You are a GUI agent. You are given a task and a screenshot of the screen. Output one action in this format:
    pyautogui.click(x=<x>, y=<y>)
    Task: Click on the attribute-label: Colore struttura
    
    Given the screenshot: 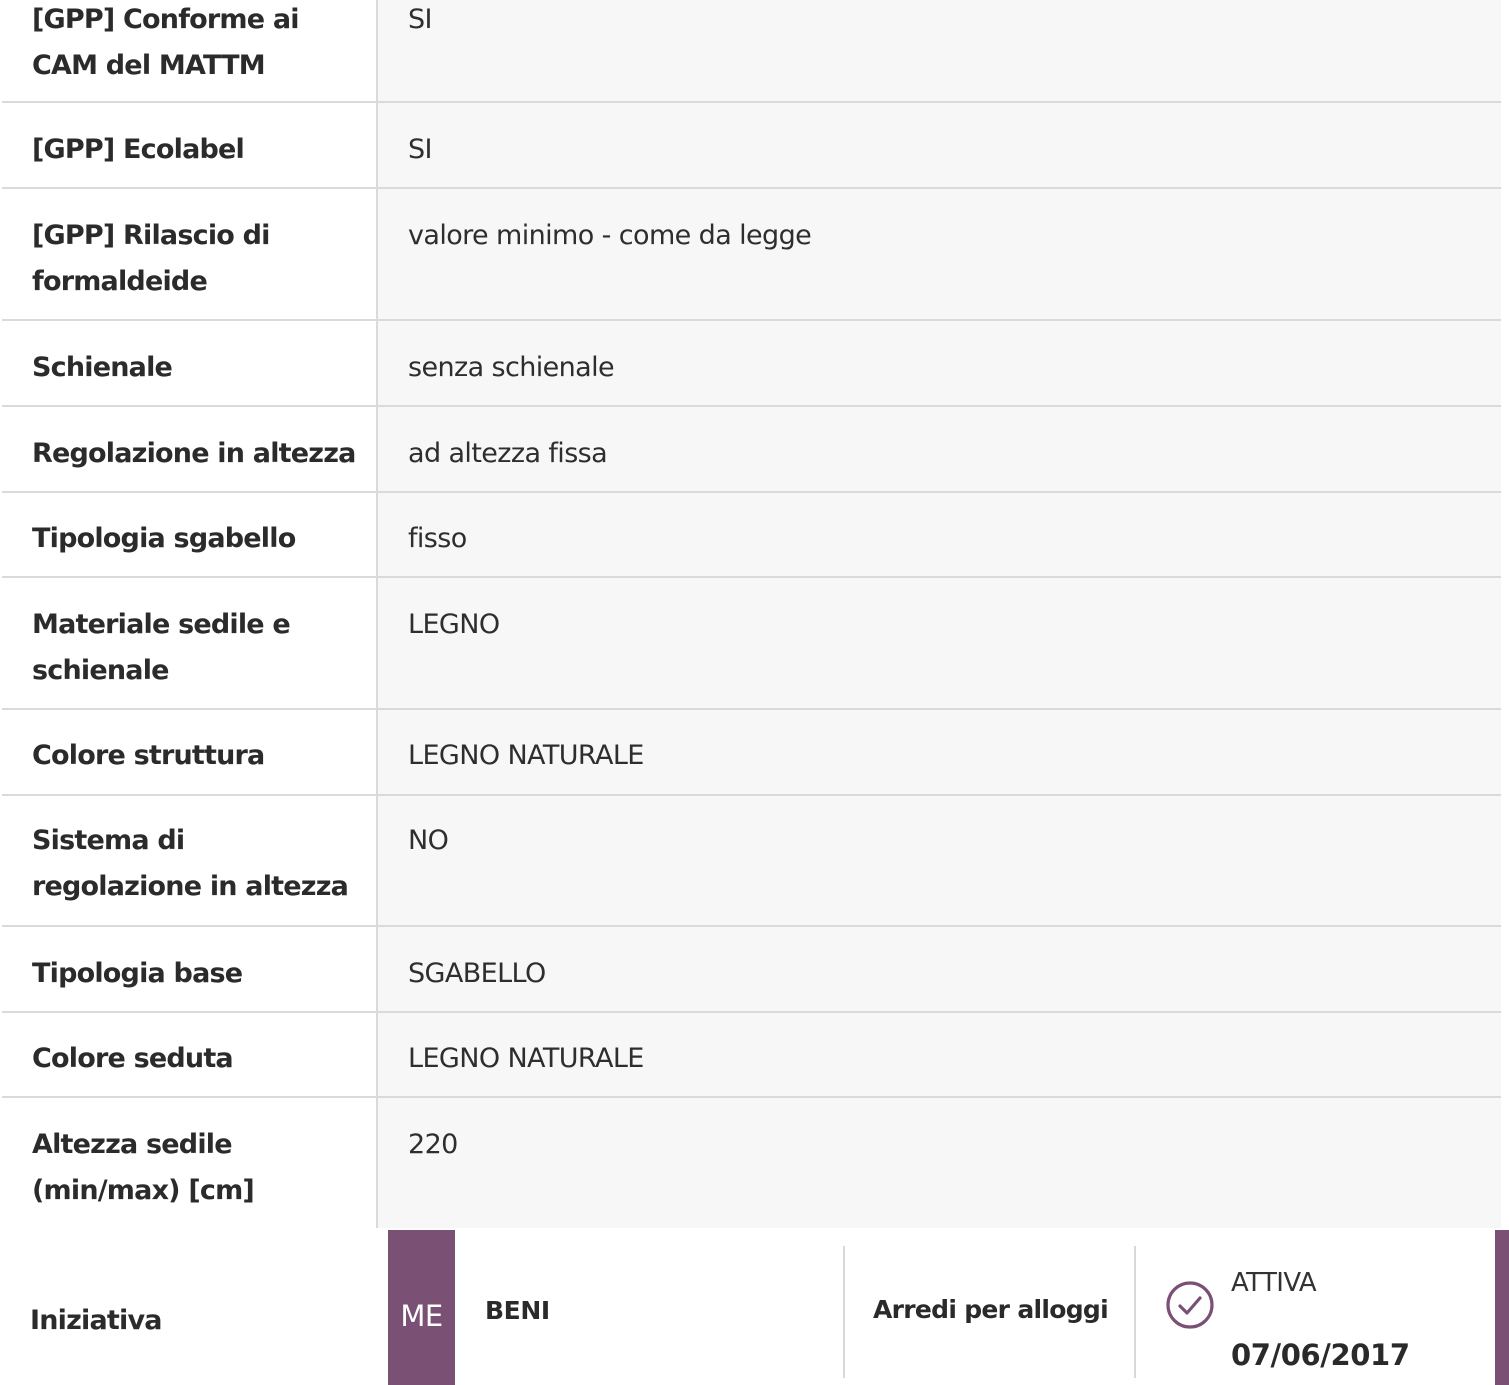 What is the action you would take?
    pyautogui.click(x=148, y=755)
    